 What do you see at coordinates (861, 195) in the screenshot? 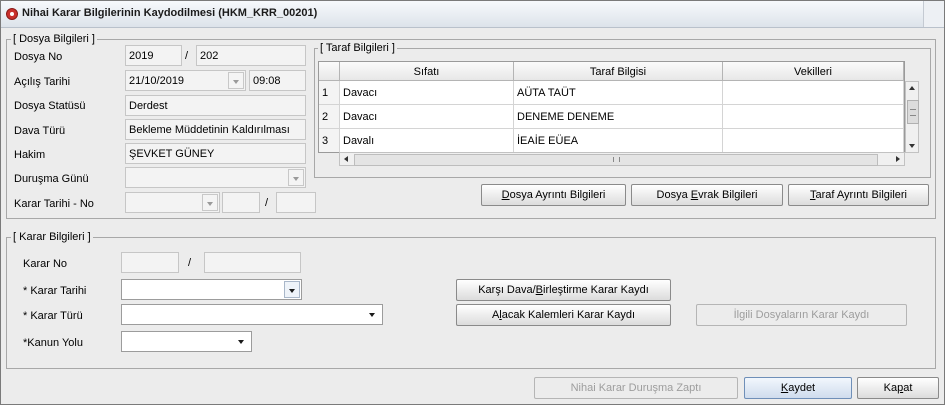
I see `button-text: araf Ayrıntı Bilgileri` at bounding box center [861, 195].